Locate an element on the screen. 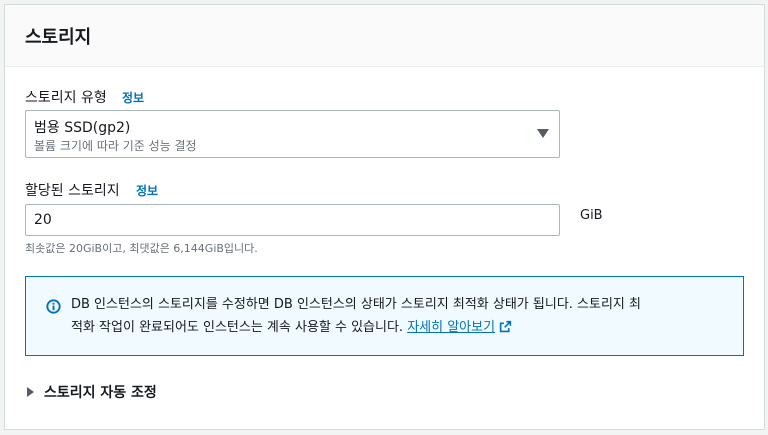 Image resolution: width=768 pixels, height=435 pixels. storage-type-selected-description: 볼륨 크기에 따라 기준 성능 결정 is located at coordinates (115, 146).